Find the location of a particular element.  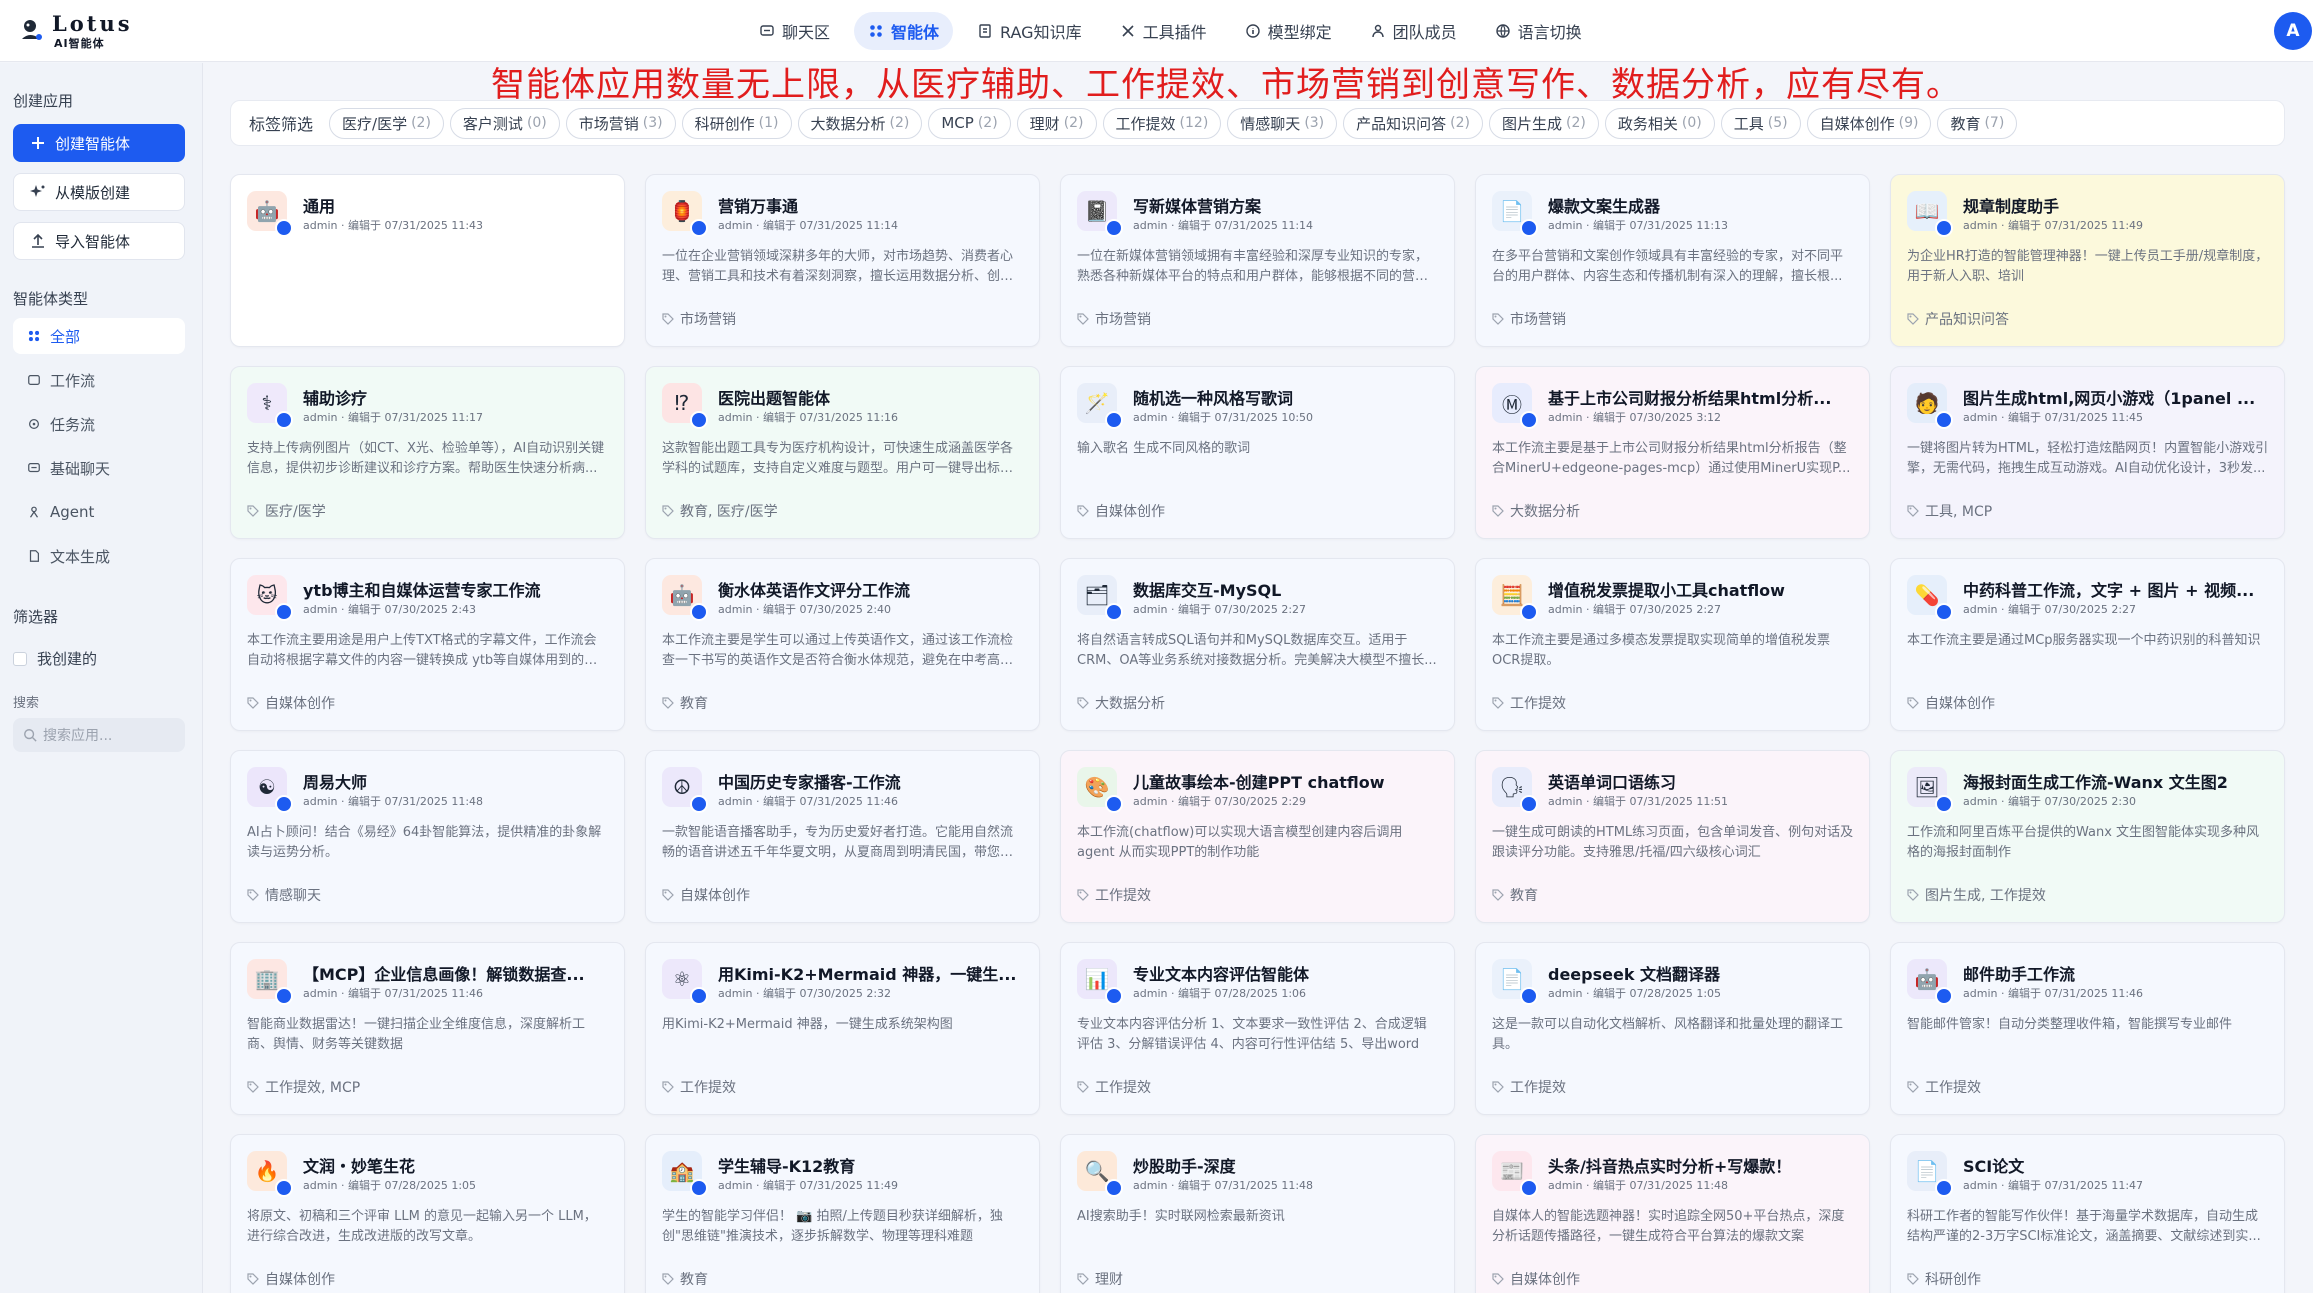

lantern-icon: 🏮 is located at coordinates (685, 214).